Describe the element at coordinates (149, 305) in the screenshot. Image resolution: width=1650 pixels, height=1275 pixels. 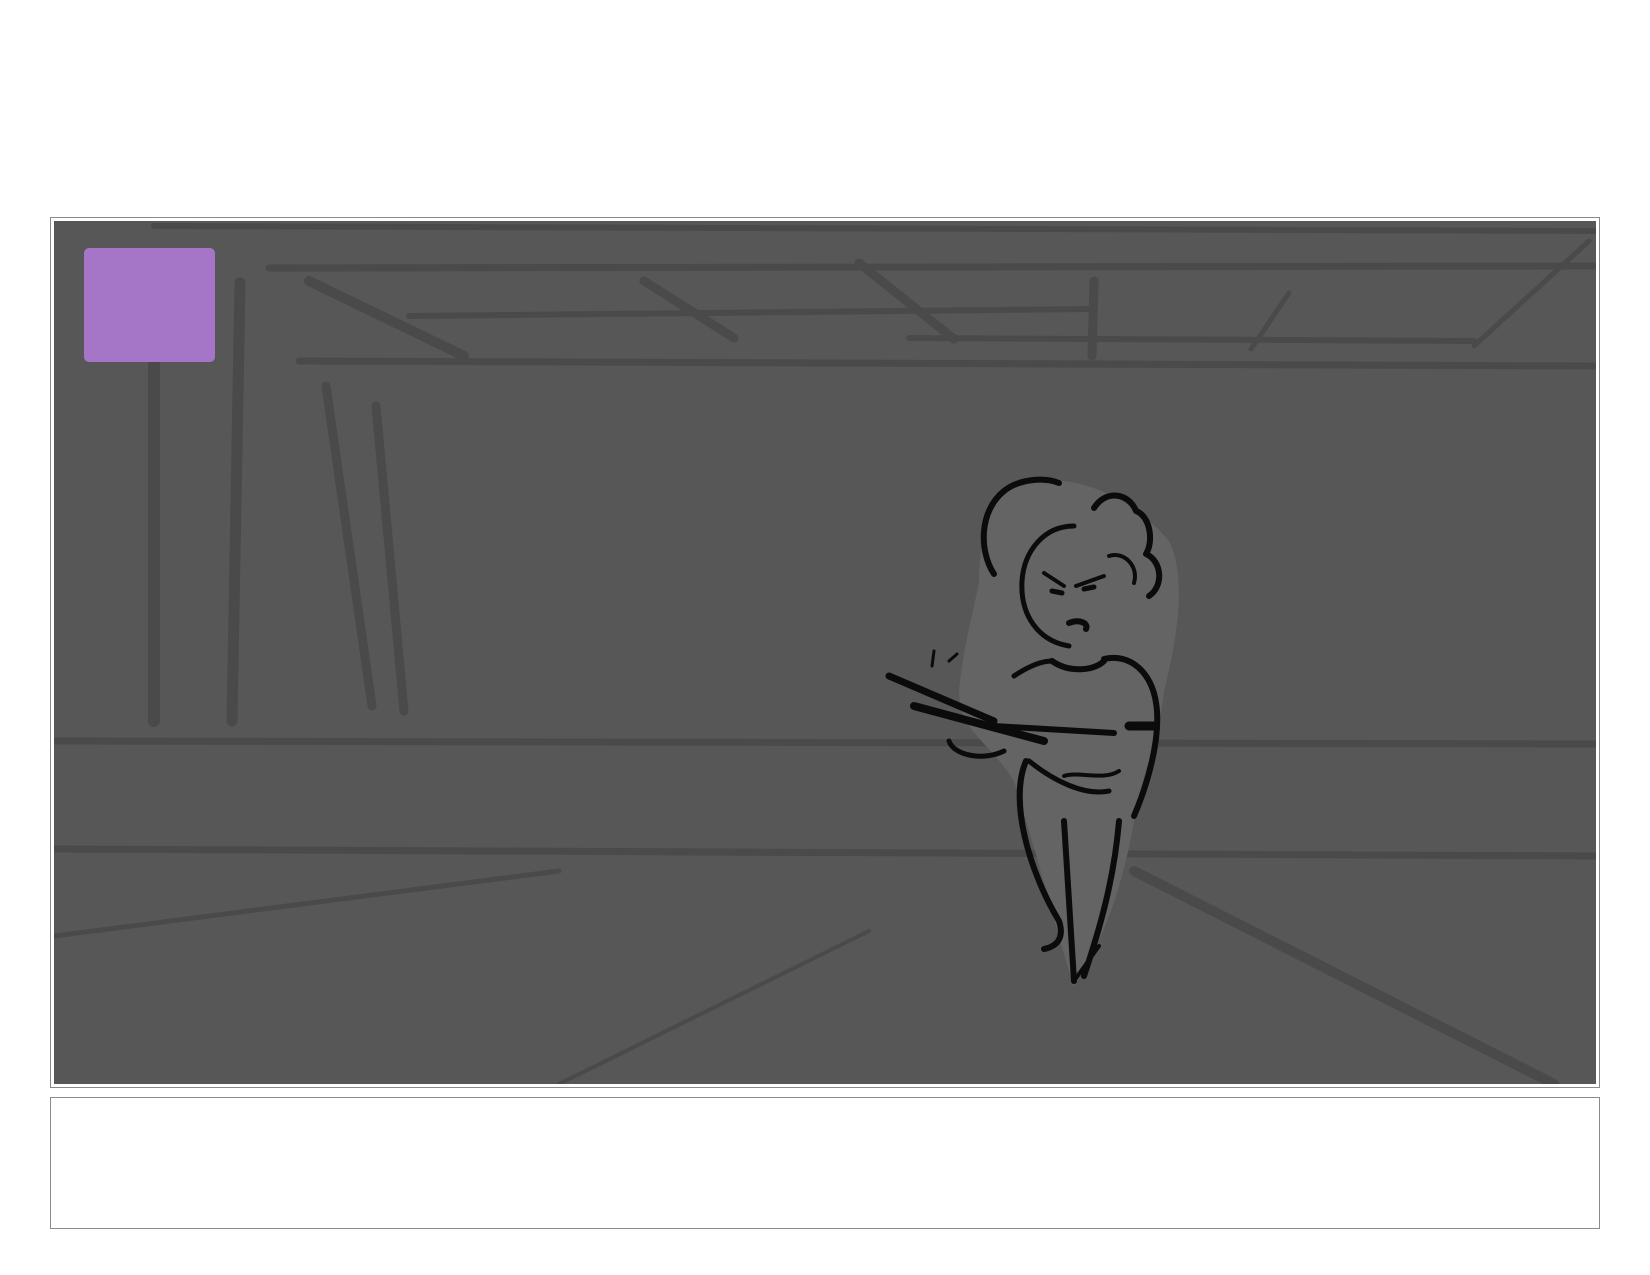
I see `color-marker-swatch` at that location.